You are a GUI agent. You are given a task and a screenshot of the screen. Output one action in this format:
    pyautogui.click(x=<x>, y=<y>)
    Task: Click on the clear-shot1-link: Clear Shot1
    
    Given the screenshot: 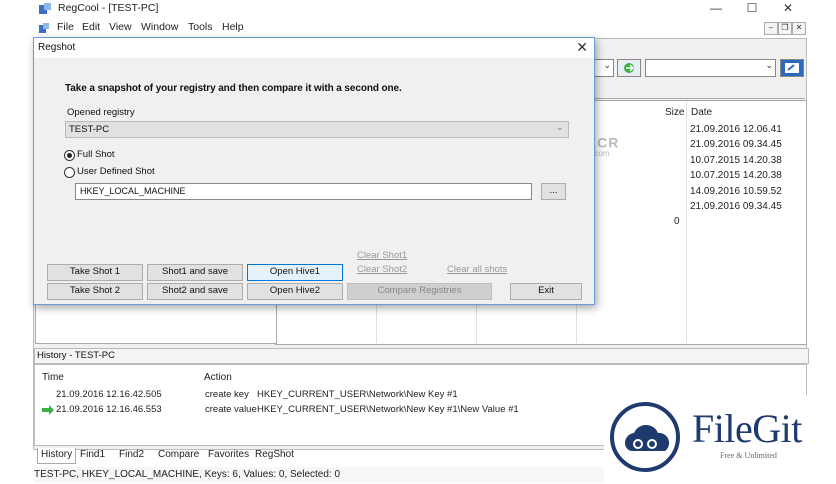 What is the action you would take?
    pyautogui.click(x=382, y=255)
    